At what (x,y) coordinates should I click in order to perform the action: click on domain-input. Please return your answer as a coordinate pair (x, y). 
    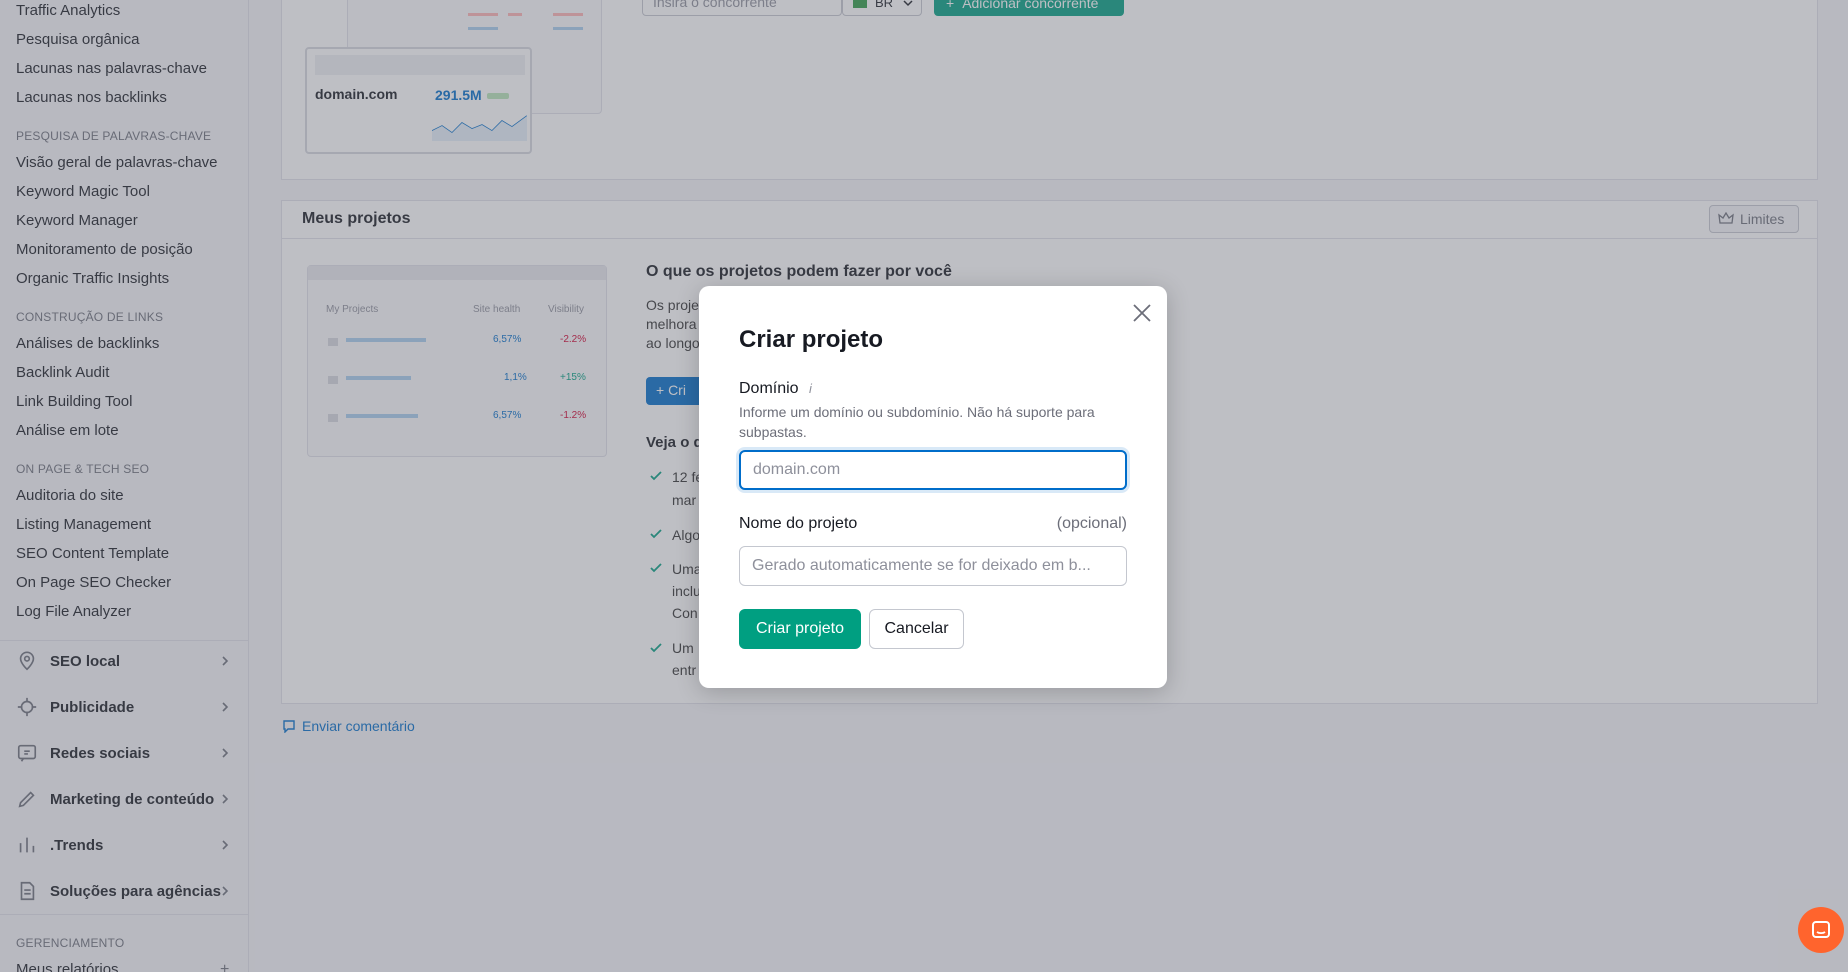
    Looking at the image, I should click on (933, 470).